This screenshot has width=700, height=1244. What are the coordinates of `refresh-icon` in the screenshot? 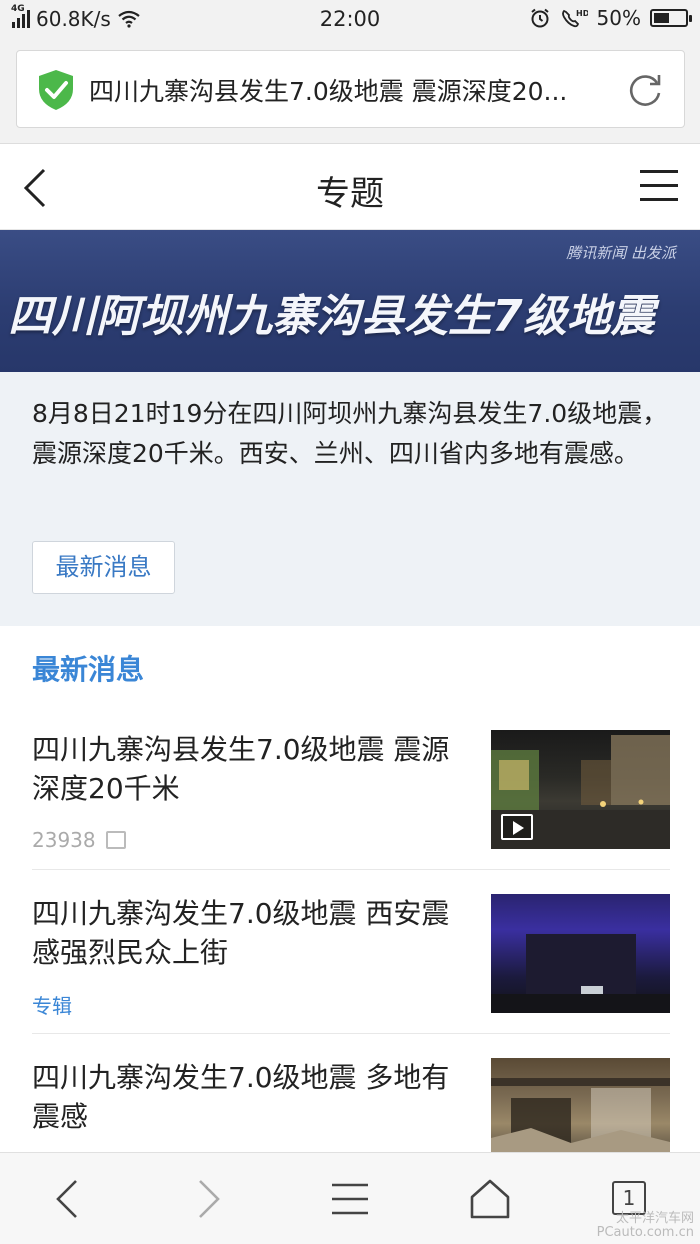 It's located at (645, 90).